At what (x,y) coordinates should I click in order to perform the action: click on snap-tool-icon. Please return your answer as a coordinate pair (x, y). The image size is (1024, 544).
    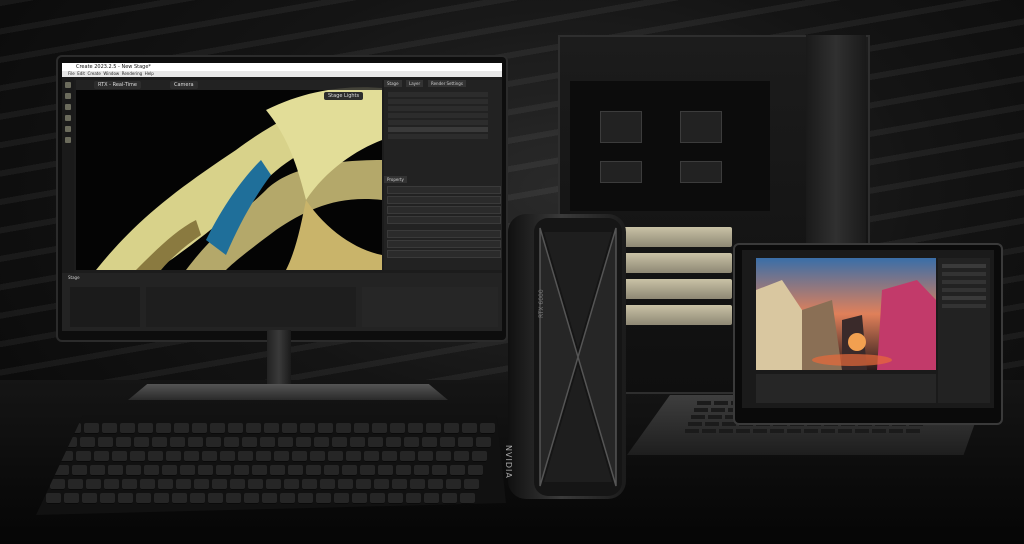
    Looking at the image, I should click on (68, 129).